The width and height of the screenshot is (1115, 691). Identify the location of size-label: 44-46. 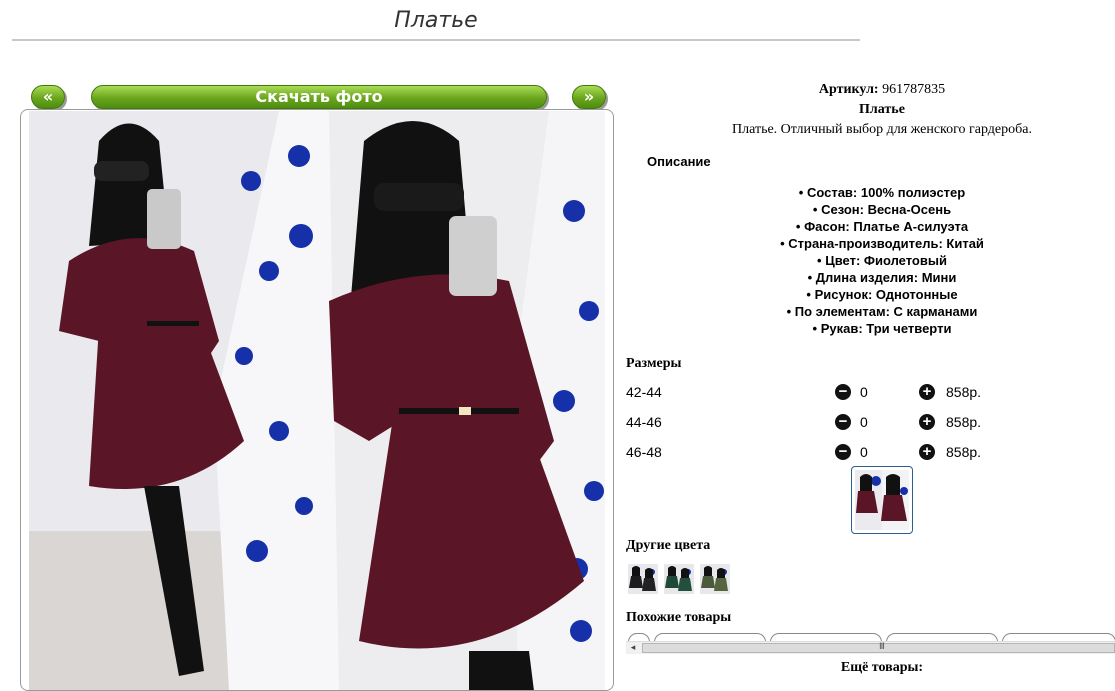
(644, 422).